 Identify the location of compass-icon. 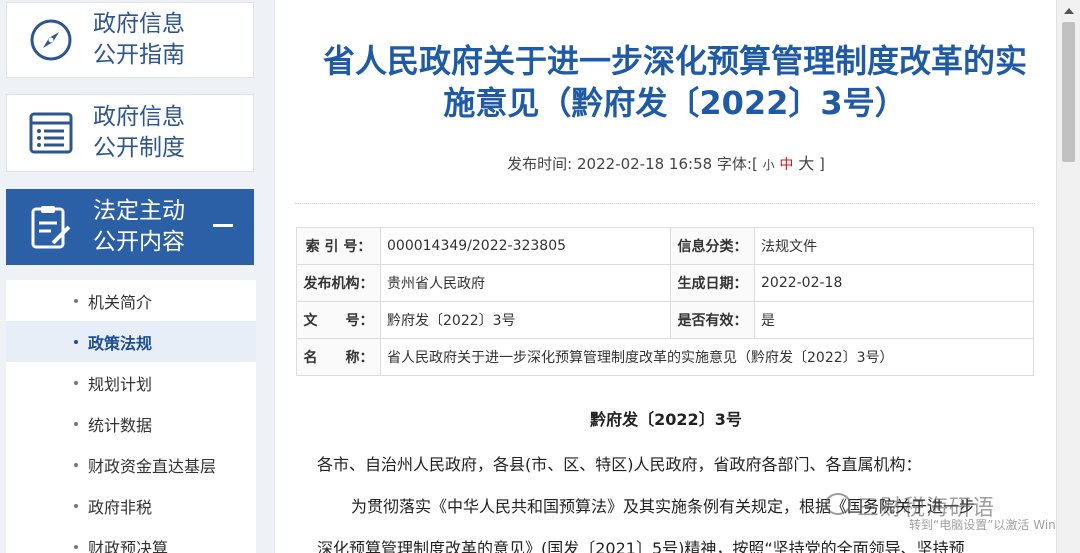
(51, 40).